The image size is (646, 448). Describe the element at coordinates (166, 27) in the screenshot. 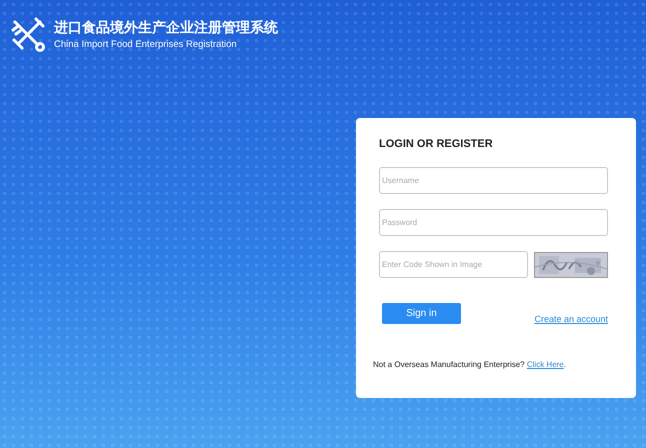

I see `system-title: 进口食品境外生产企业注册管理系统` at that location.